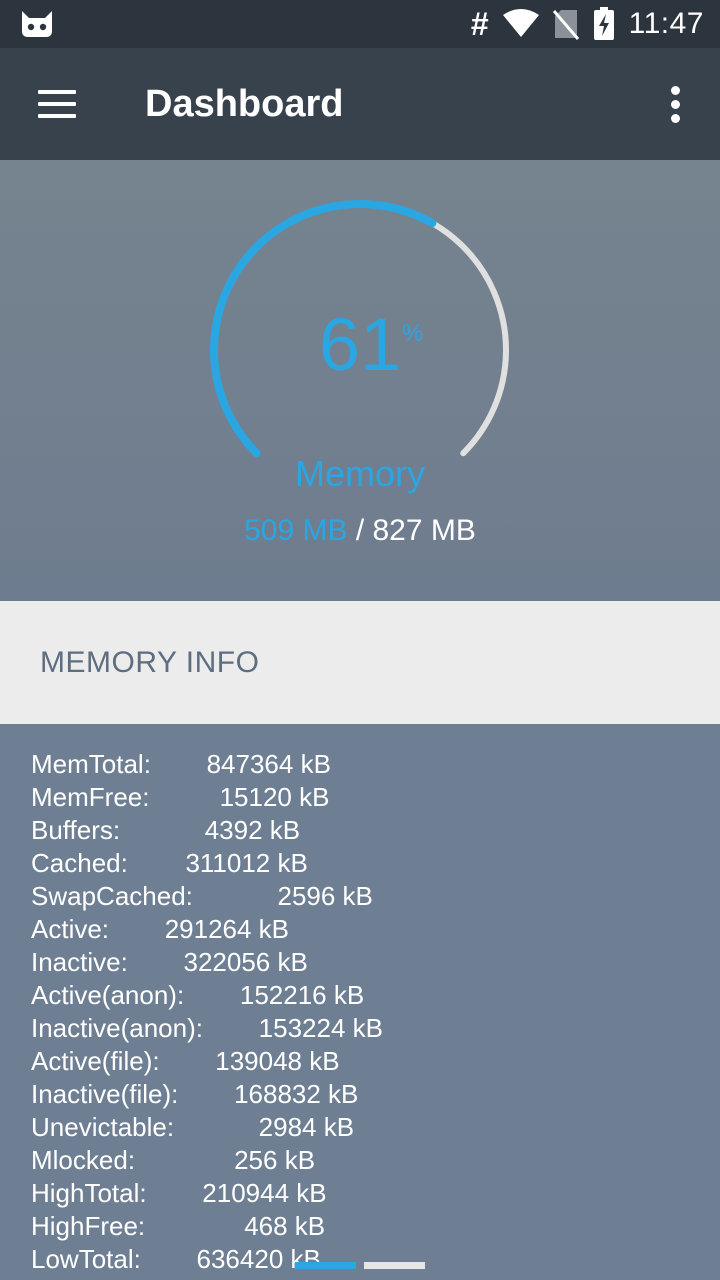 The image size is (720, 1280). I want to click on mem-key: Inactive(anon):, so click(117, 1028).